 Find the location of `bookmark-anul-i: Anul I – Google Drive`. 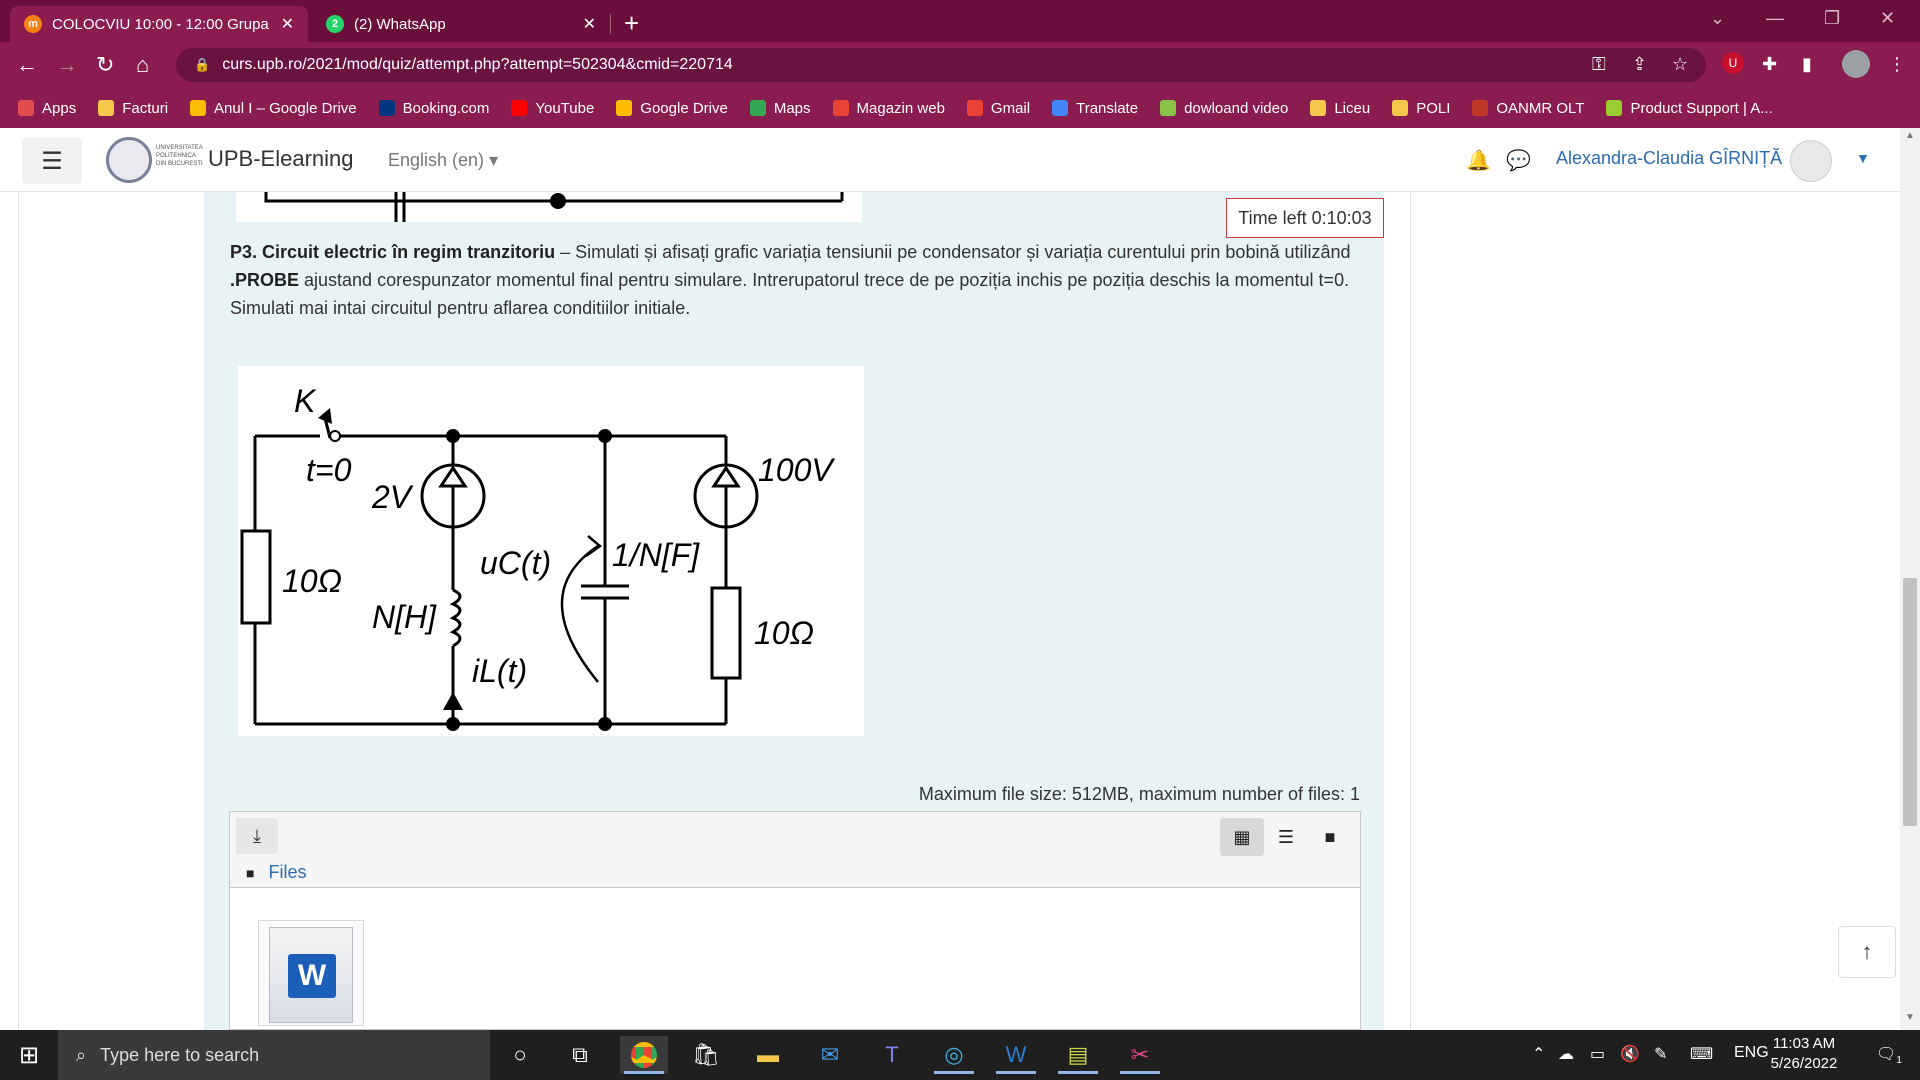

bookmark-anul-i: Anul I – Google Drive is located at coordinates (273, 108).